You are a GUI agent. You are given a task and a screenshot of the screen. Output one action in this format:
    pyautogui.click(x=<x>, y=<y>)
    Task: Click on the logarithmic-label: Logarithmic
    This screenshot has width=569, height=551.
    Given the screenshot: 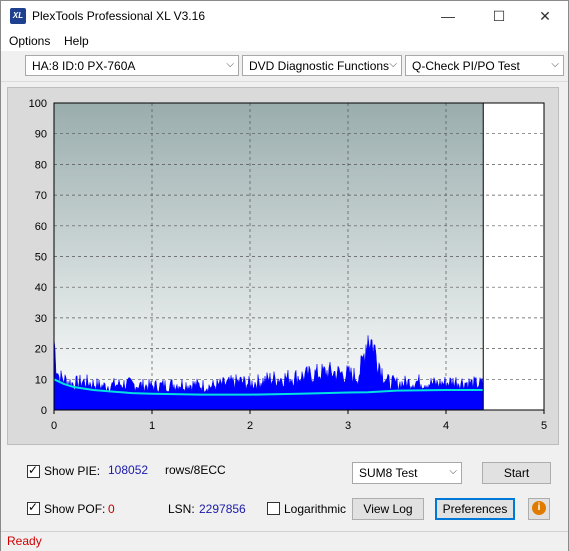 What is the action you would take?
    pyautogui.click(x=315, y=509)
    